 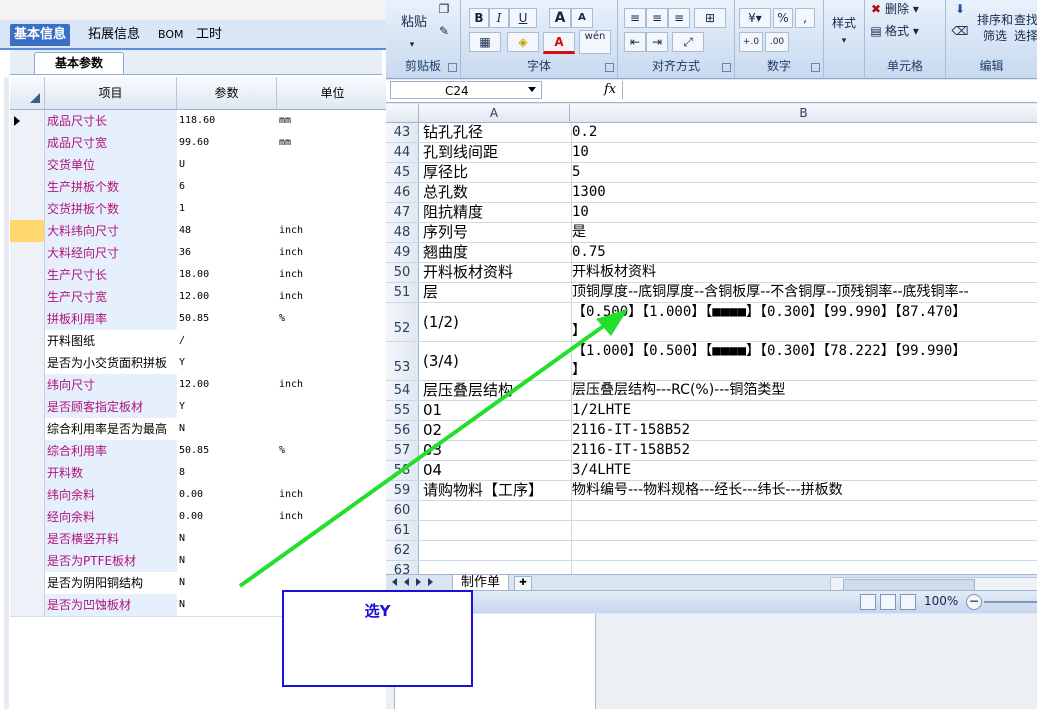 I want to click on param-value-cell: 99.60, so click(x=227, y=143).